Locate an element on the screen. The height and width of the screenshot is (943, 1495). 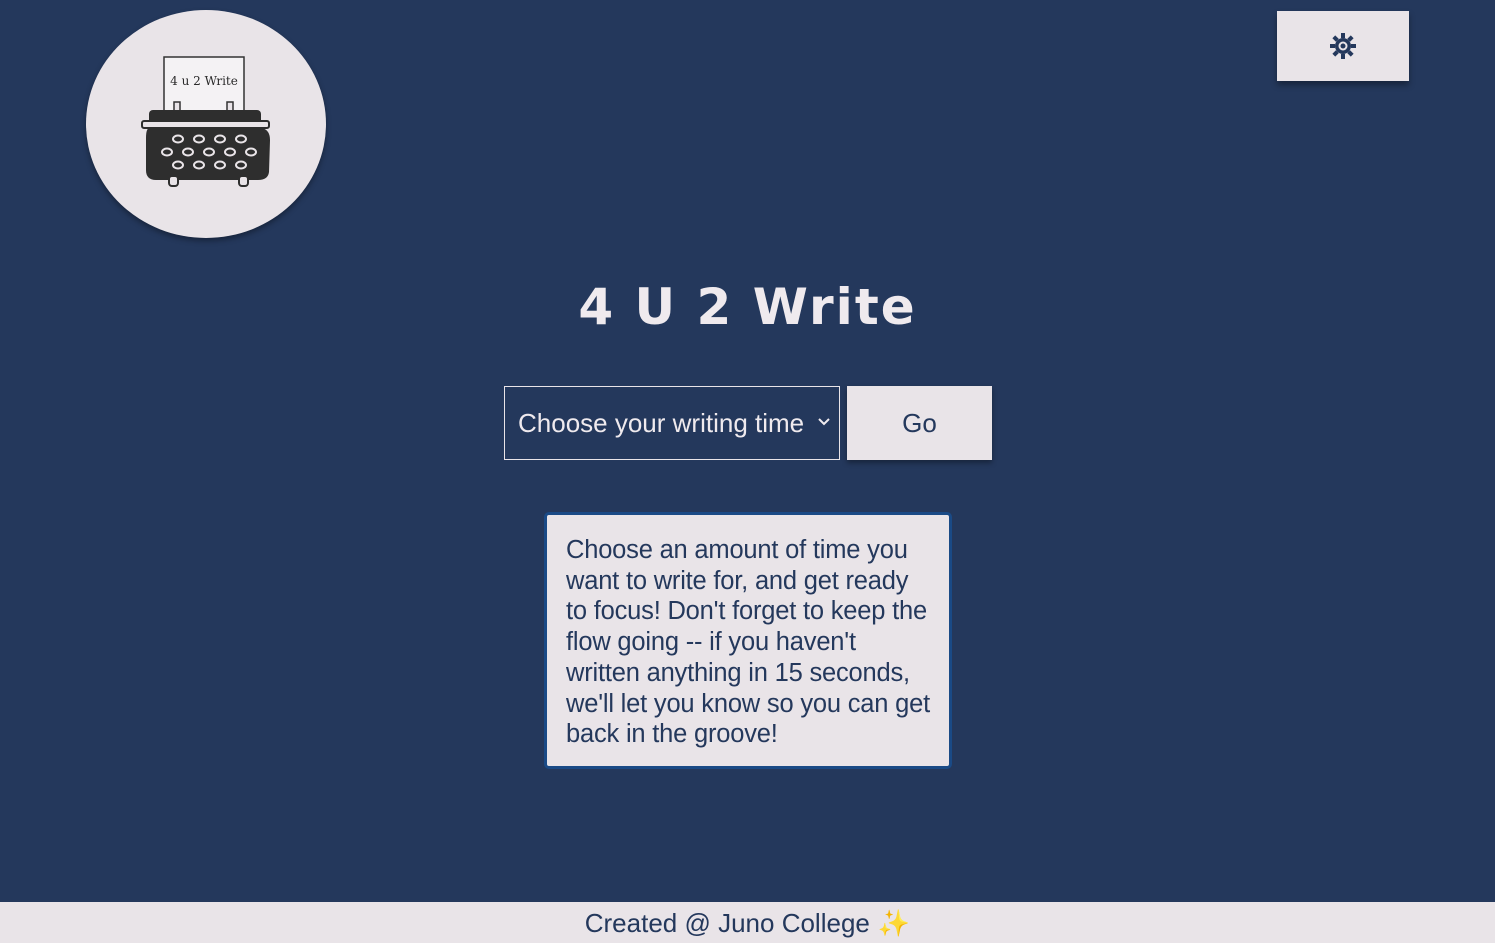
sun-icon is located at coordinates (1343, 46).